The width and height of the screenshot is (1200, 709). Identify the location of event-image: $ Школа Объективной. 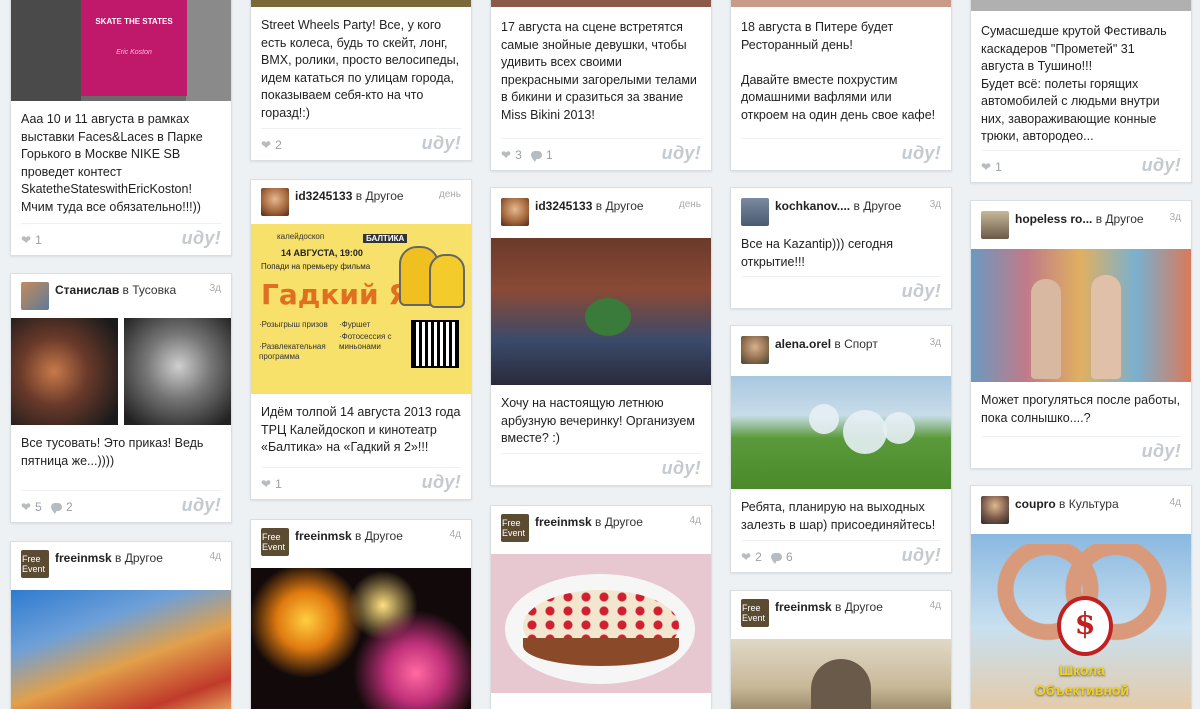
(1081, 621).